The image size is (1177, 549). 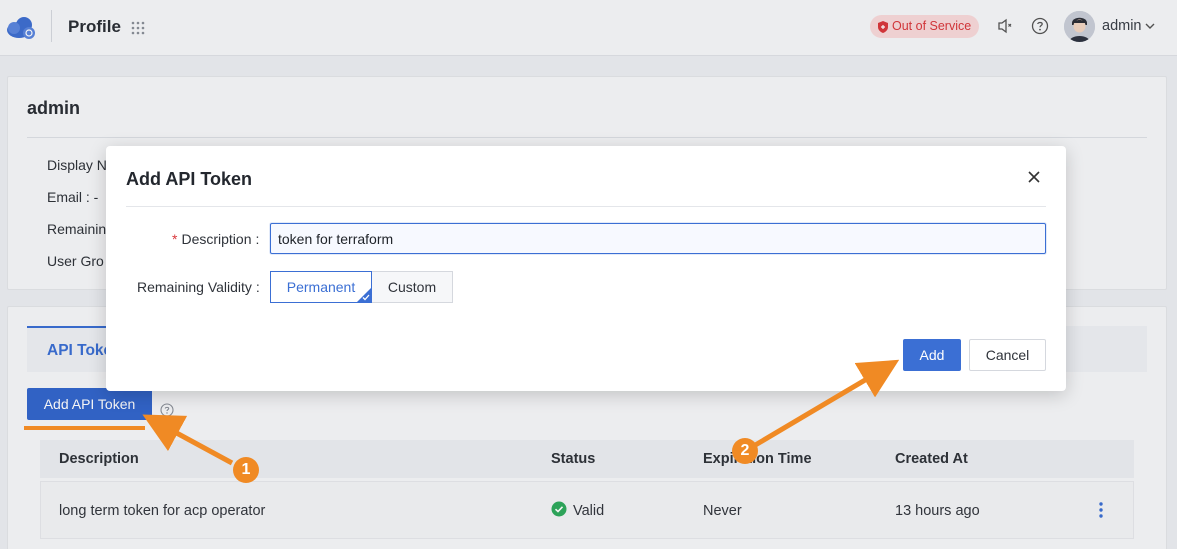 I want to click on option-custom: Custom, so click(x=412, y=287).